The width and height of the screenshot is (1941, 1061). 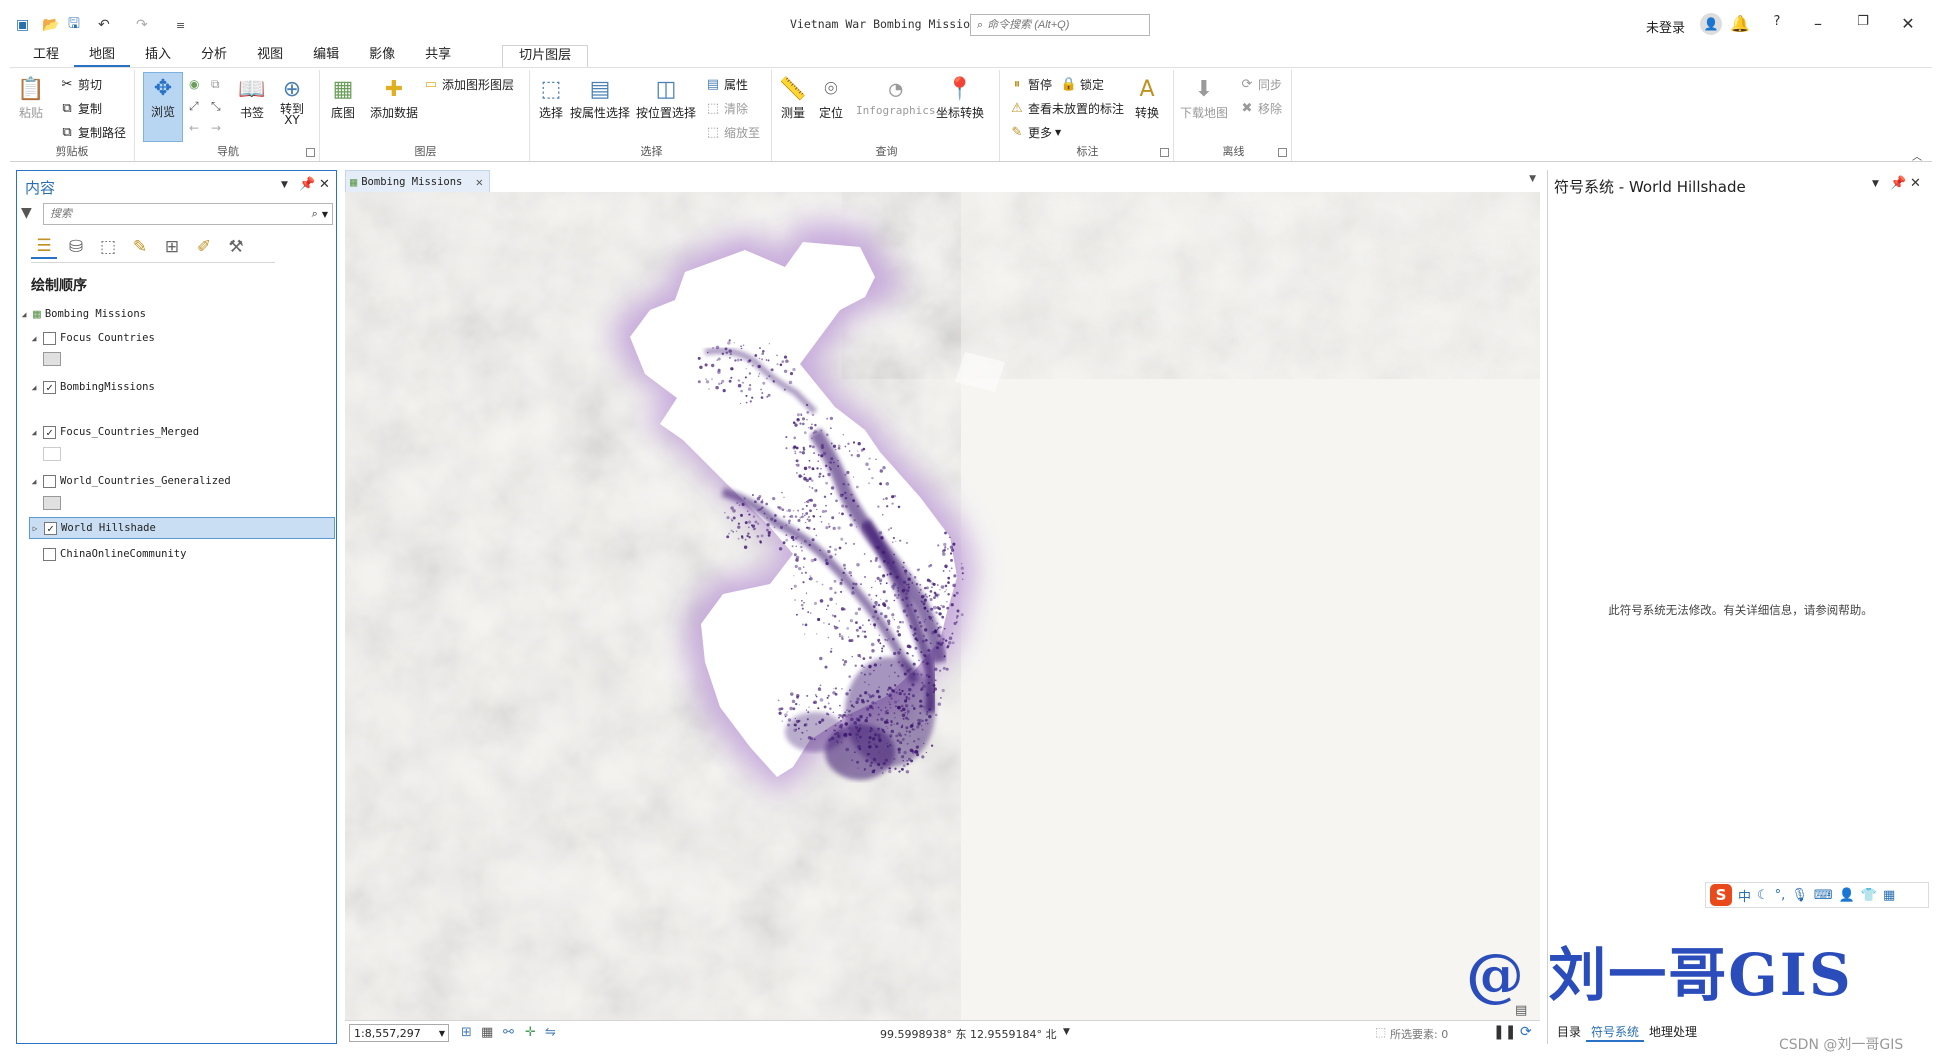 I want to click on layer-row: ◢ ✓ Focus_Countries_Merged, so click(x=186, y=432).